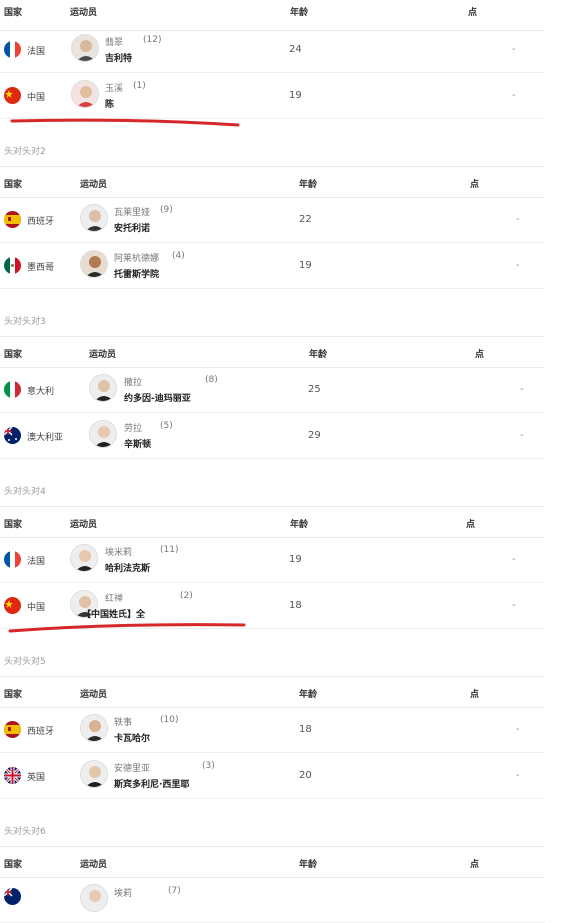 This screenshot has width=574, height=923. Describe the element at coordinates (25, 322) in the screenshot. I see `section-title: 头对头对3` at that location.